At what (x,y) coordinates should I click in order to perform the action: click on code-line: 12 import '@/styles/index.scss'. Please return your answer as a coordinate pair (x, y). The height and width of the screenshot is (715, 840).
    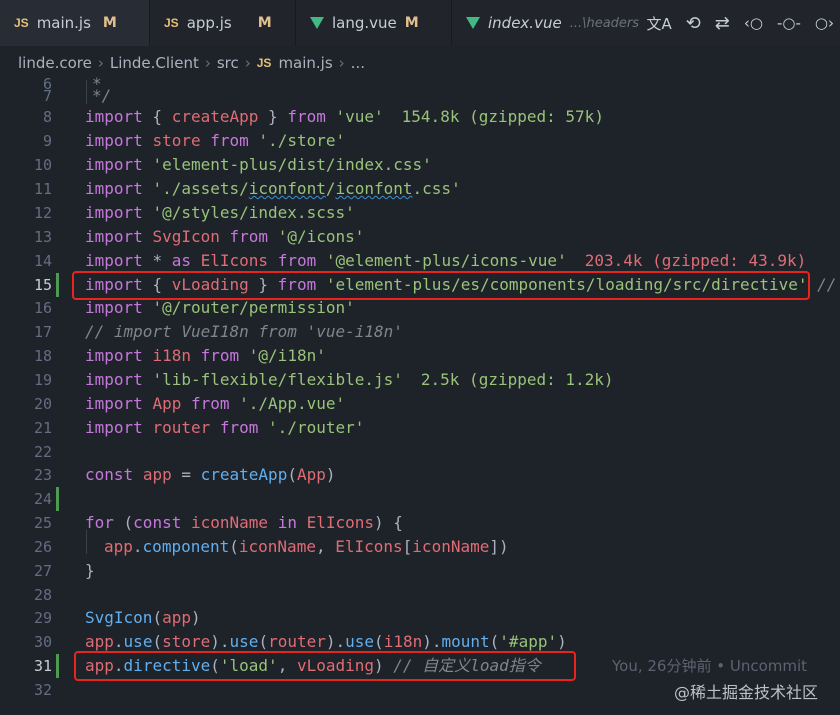
    Looking at the image, I should click on (420, 213).